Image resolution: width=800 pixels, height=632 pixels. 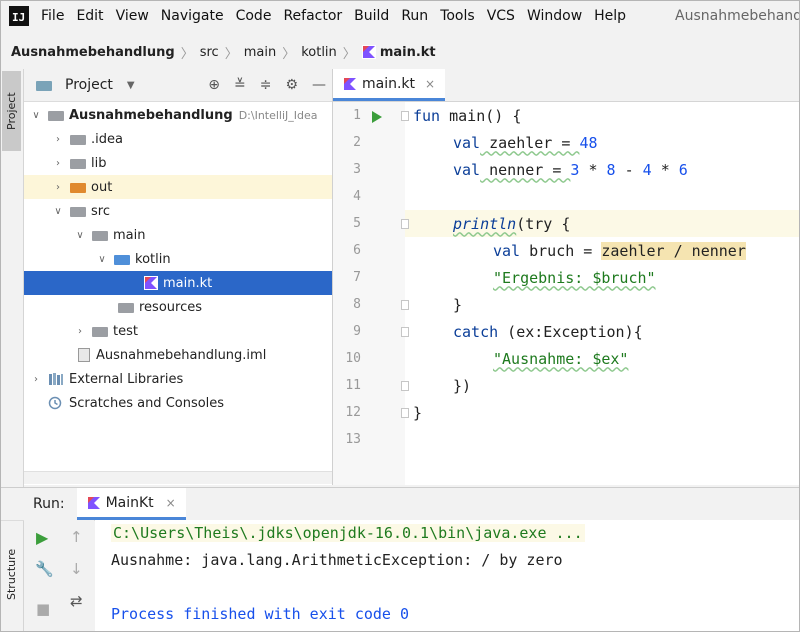 What do you see at coordinates (102, 187) in the screenshot?
I see `tree-item-label: out` at bounding box center [102, 187].